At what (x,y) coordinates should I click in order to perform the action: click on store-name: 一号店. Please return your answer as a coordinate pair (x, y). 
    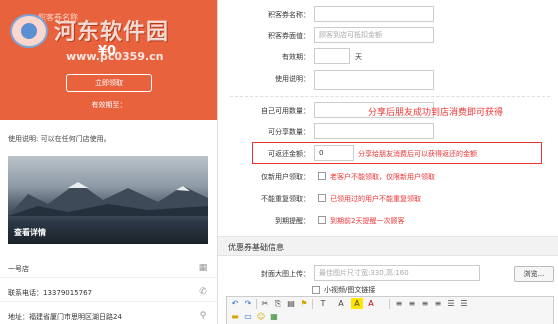
    Looking at the image, I should click on (18, 269).